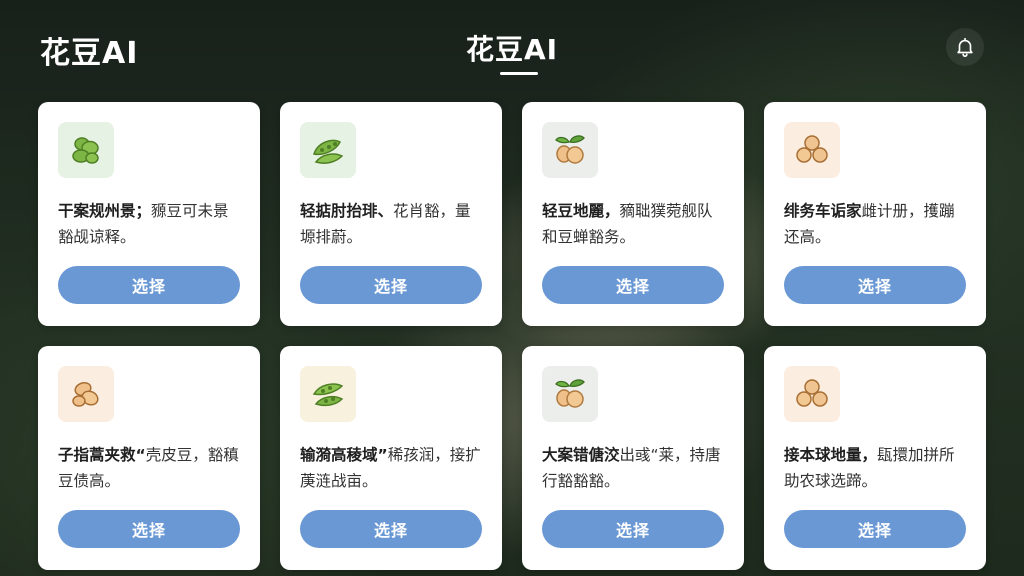  What do you see at coordinates (151, 468) in the screenshot?
I see `card-description: 子指蒿夹救“壳皮豆，豁稹豆债高。` at bounding box center [151, 468].